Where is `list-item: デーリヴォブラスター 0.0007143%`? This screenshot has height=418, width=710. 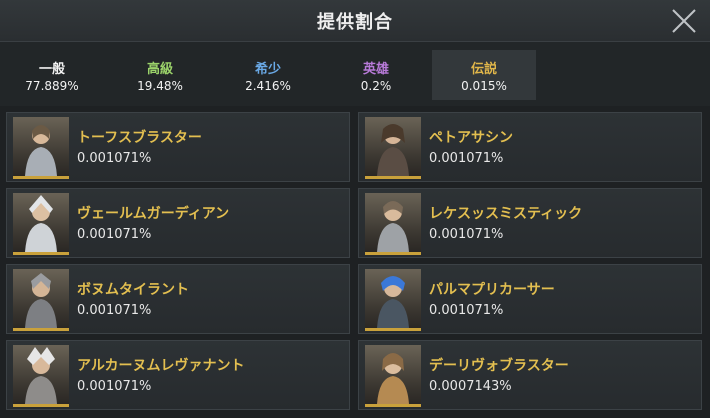
list-item: デーリヴォブラスター 0.0007143% is located at coordinates (530, 375).